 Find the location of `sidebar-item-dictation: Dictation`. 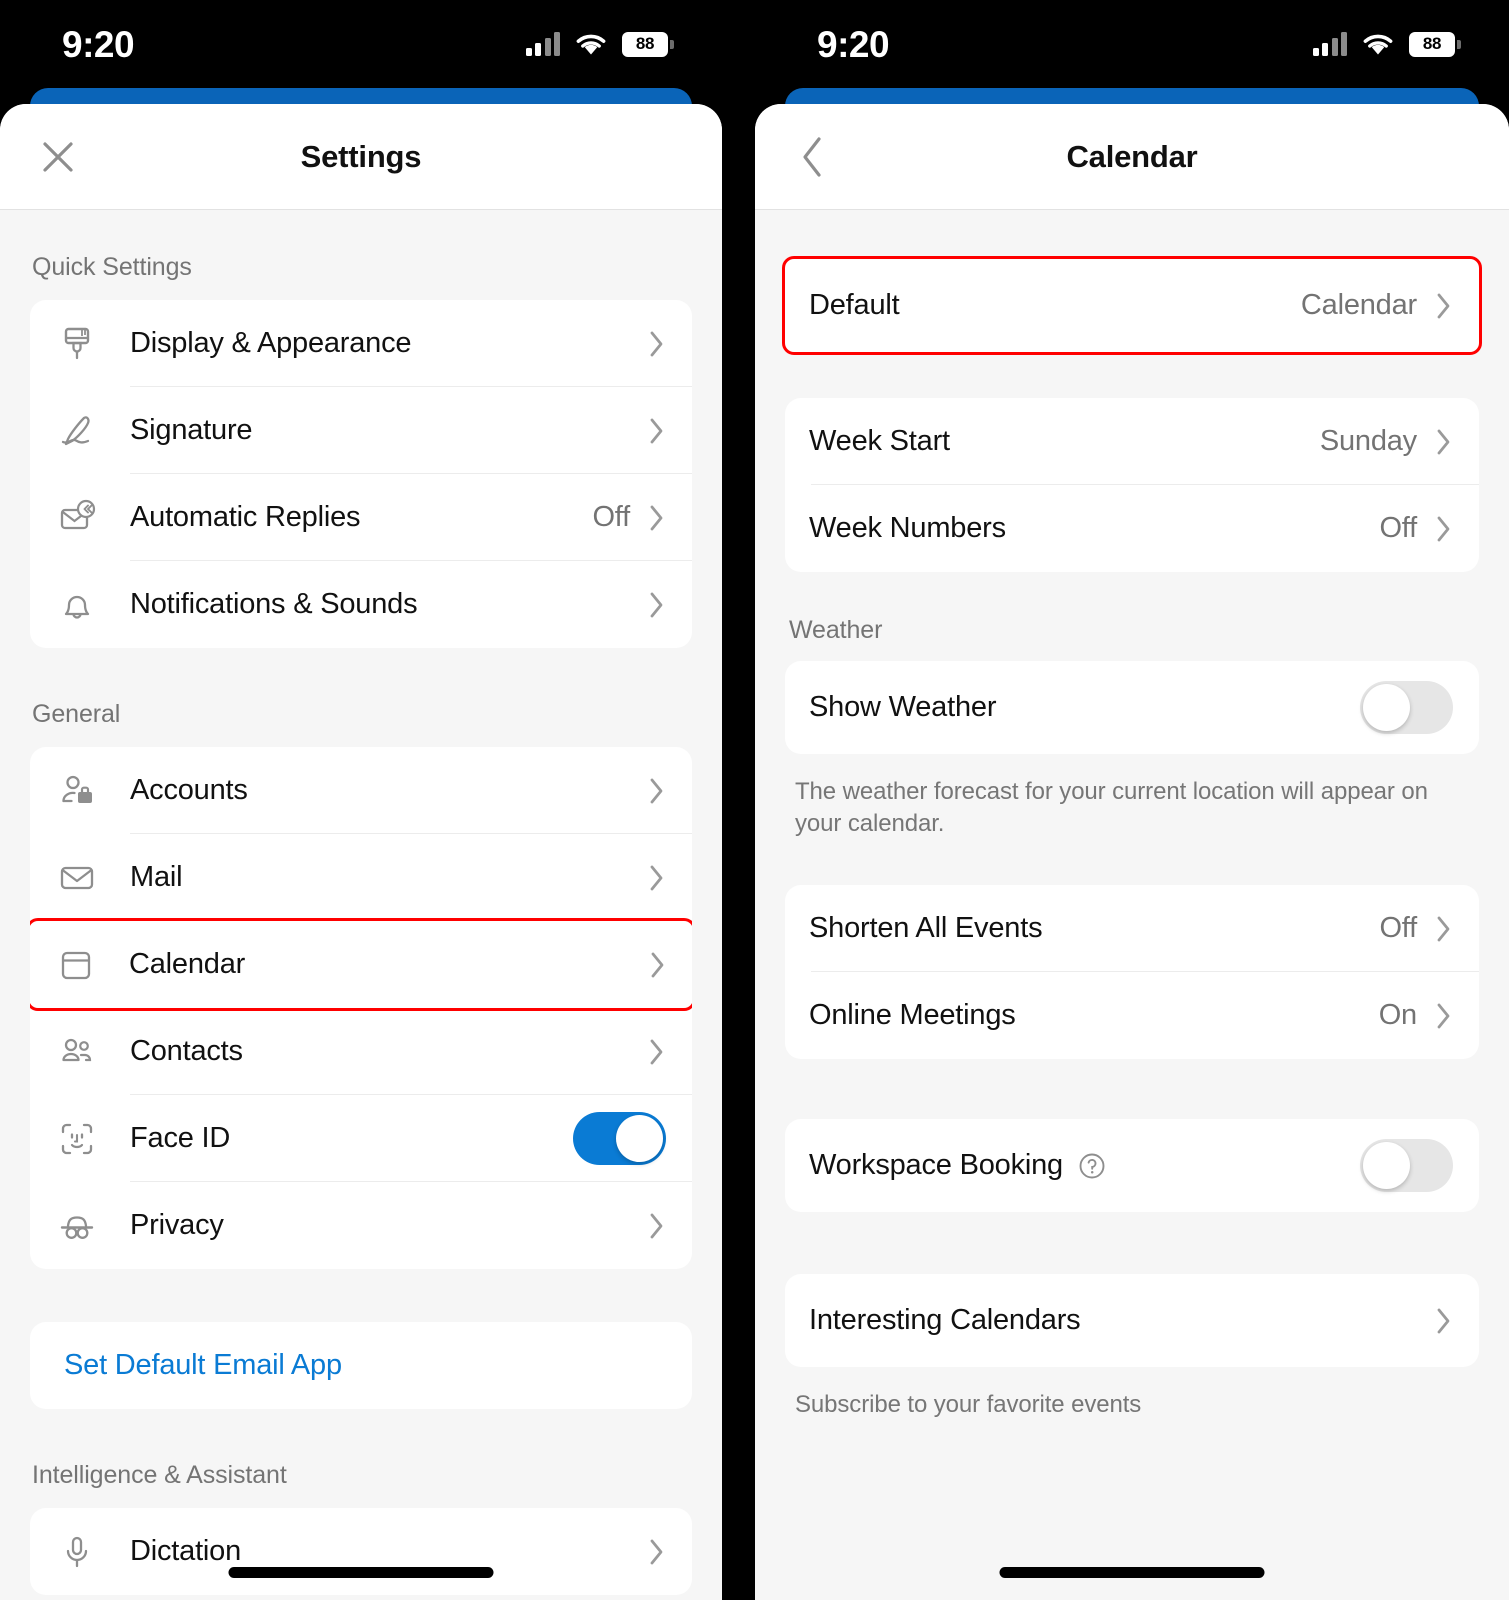

sidebar-item-dictation: Dictation is located at coordinates (361, 1551).